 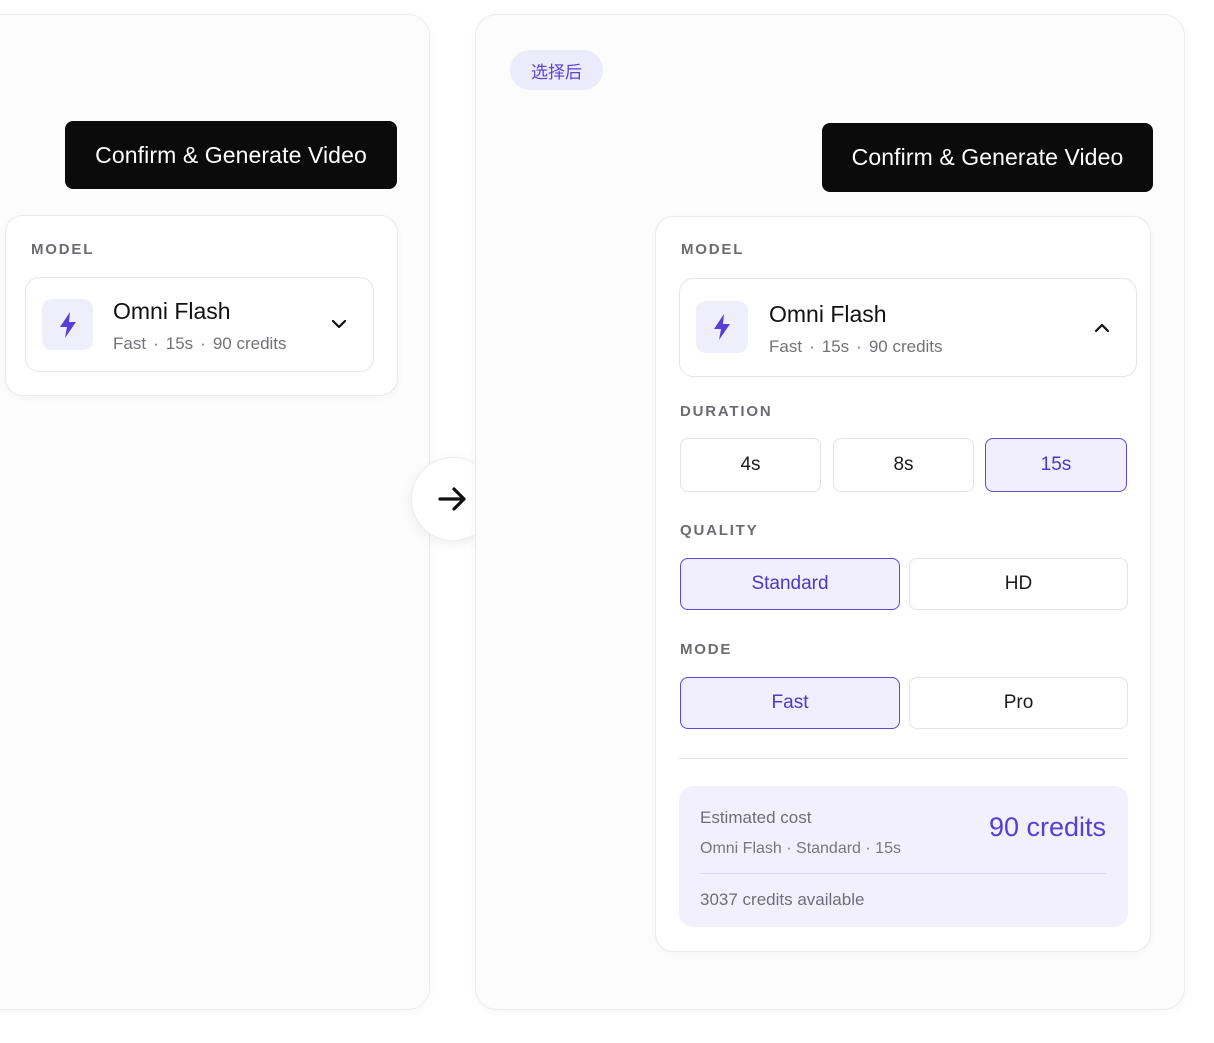 What do you see at coordinates (800, 848) in the screenshot?
I see `cost-summary: Omni Flash · Standard · 15s` at bounding box center [800, 848].